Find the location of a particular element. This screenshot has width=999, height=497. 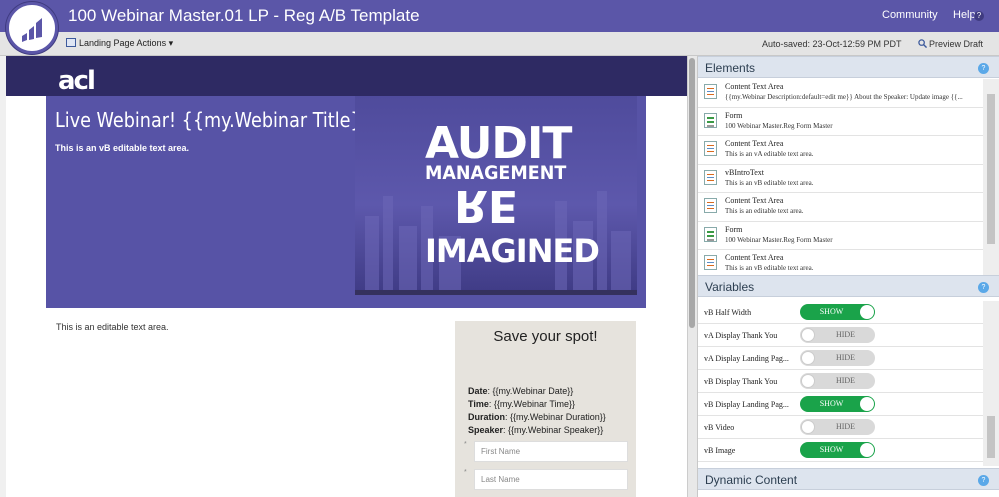

form-date-line: Date: {{my.Webinar Date}} is located at coordinates (521, 391).